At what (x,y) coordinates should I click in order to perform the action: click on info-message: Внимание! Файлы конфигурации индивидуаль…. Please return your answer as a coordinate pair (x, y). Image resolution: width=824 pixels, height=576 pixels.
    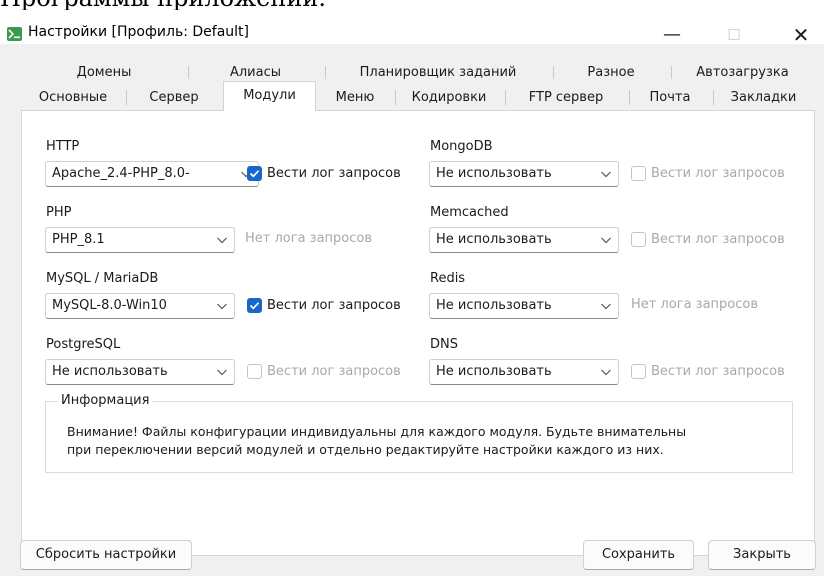
    Looking at the image, I should click on (376, 441).